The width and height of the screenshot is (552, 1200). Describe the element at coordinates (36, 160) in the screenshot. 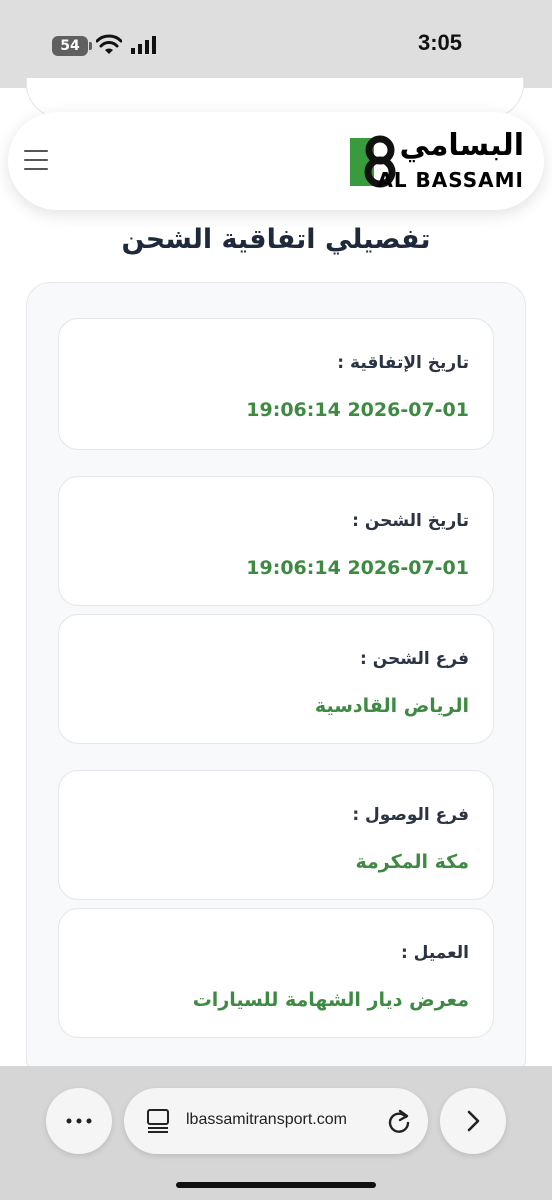

I see `hamburger-menu-icon` at that location.